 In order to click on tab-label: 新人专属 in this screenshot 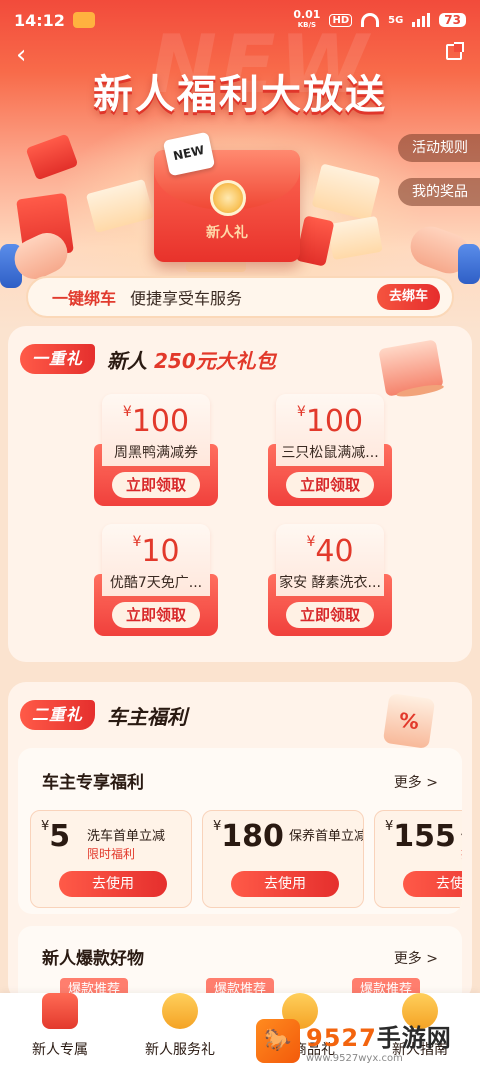, I will do `click(60, 1050)`.